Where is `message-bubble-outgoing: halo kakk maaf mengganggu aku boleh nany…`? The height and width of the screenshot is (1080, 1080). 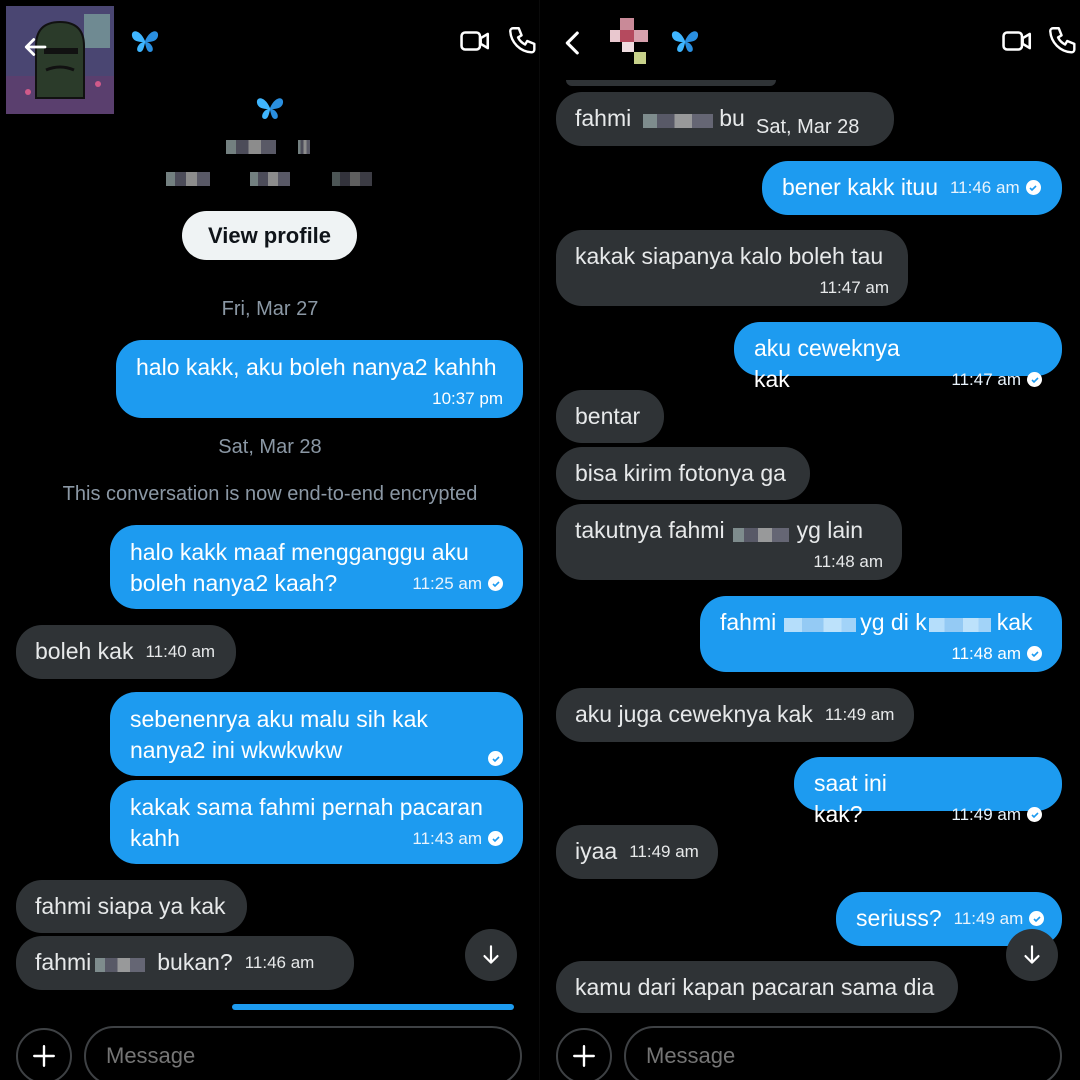
message-bubble-outgoing: halo kakk maaf mengganggu aku boleh nany… is located at coordinates (316, 567).